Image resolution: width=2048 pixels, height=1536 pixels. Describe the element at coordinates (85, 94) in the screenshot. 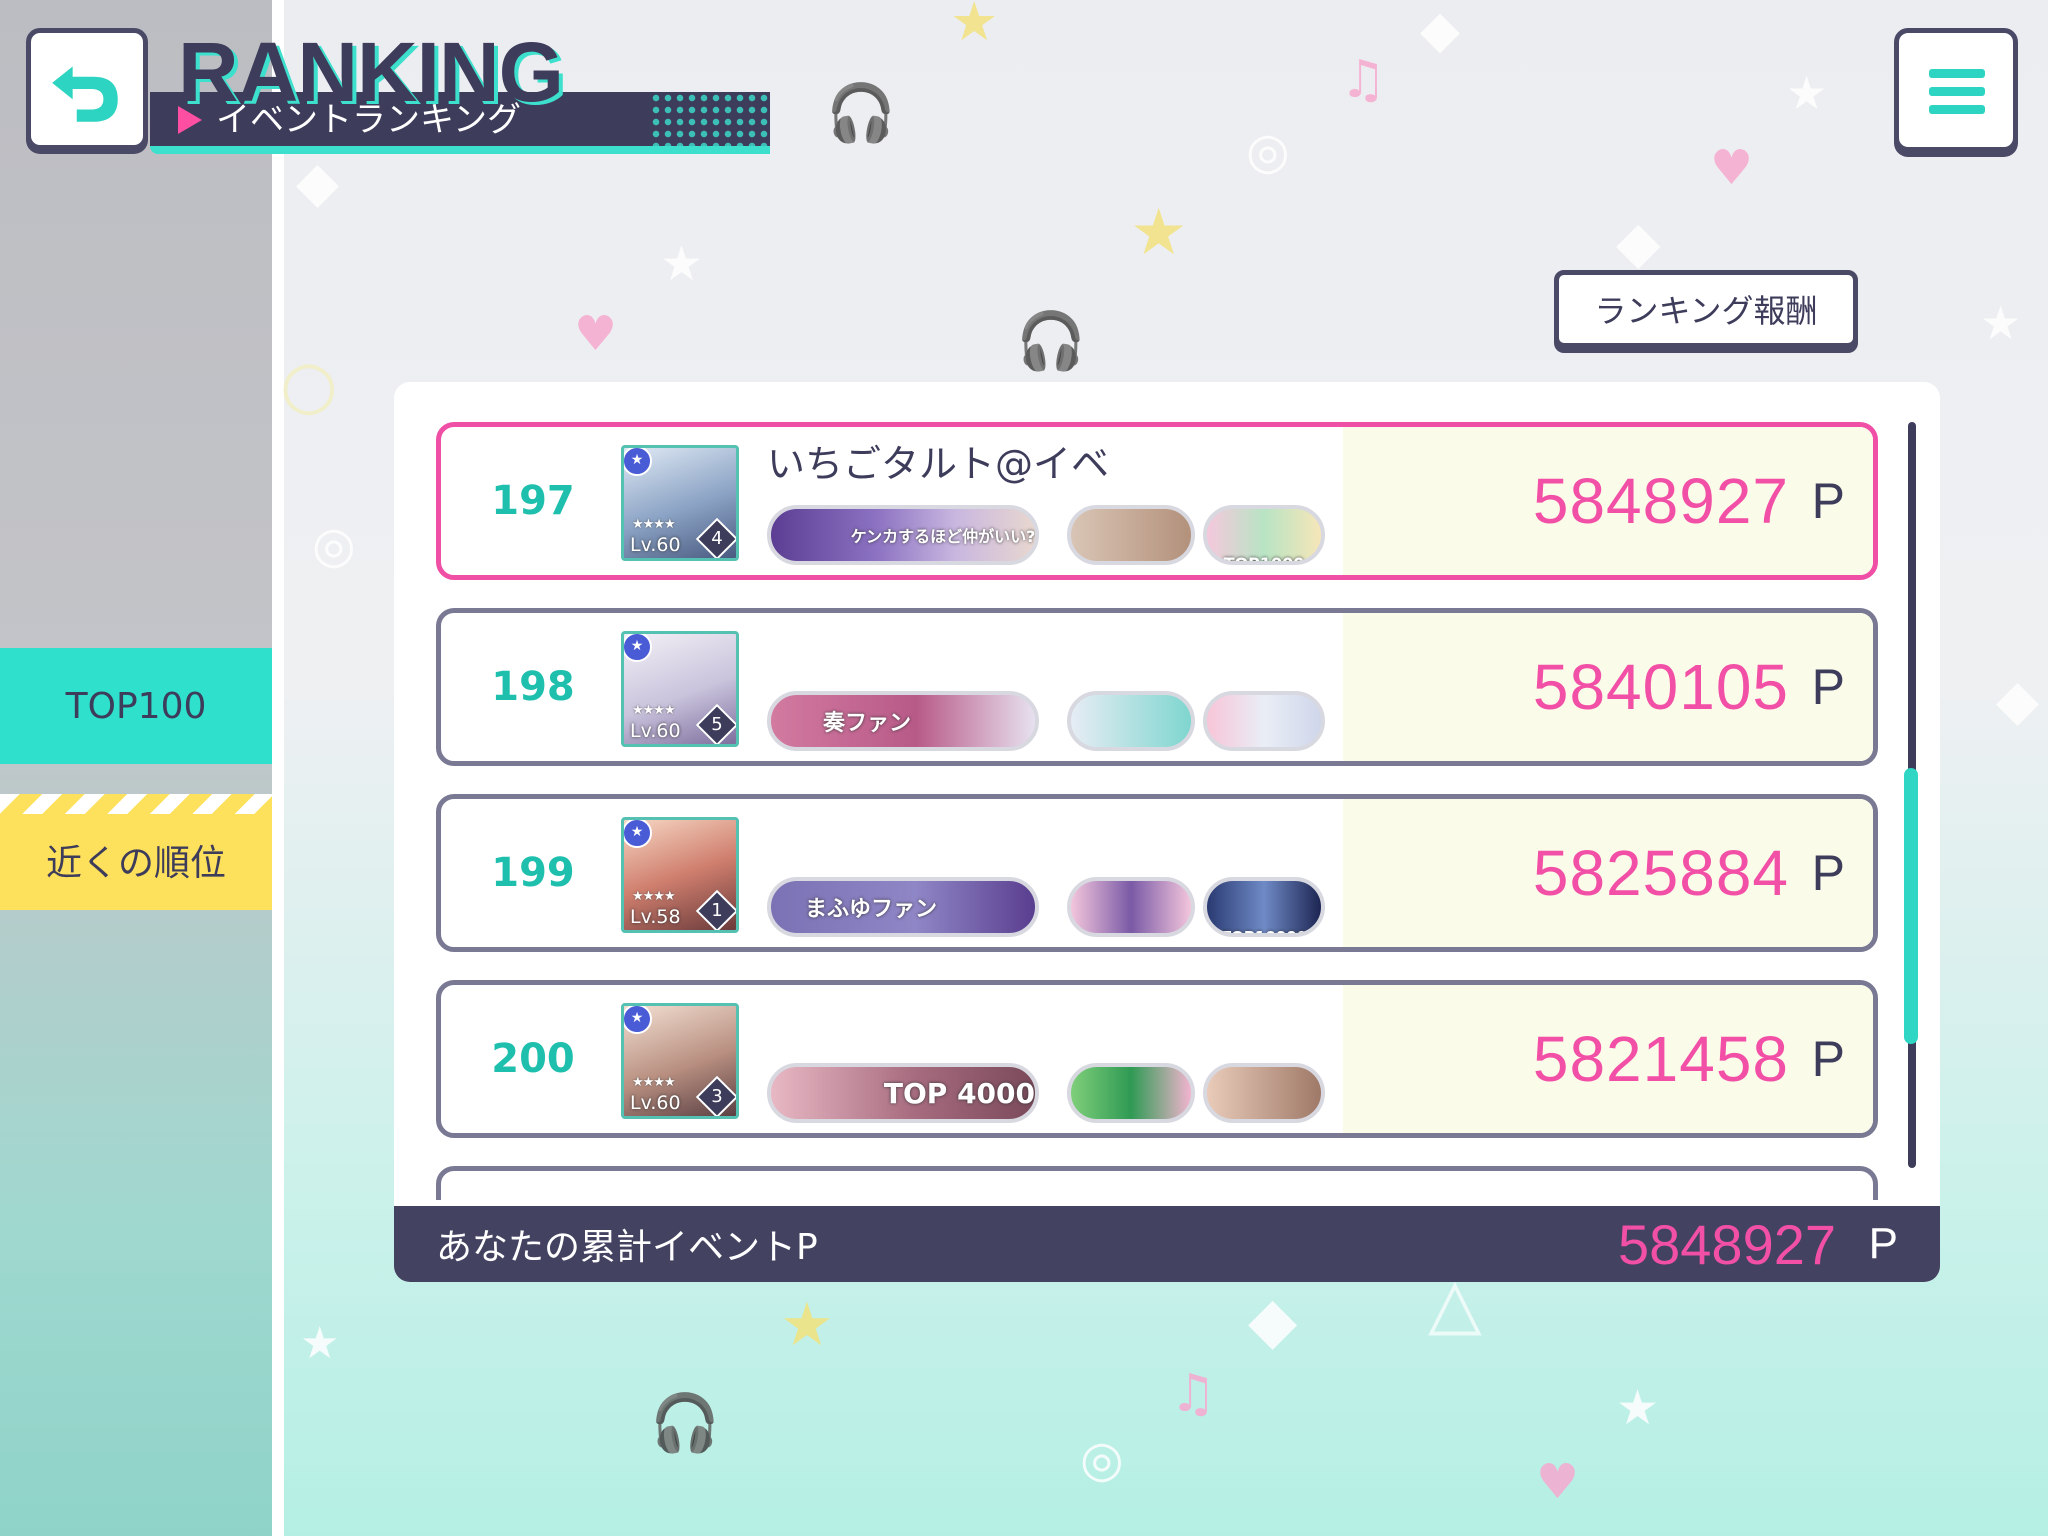

I see `back-arrow-icon` at that location.